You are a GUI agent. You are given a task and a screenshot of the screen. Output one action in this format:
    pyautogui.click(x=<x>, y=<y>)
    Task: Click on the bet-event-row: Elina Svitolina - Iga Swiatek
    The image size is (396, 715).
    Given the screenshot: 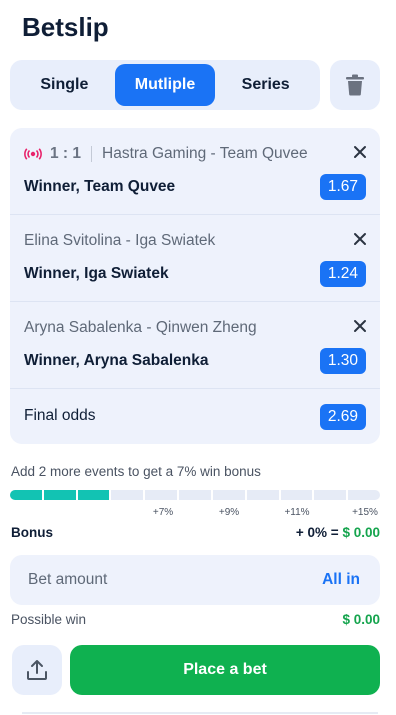 What is the action you would take?
    pyautogui.click(x=119, y=241)
    